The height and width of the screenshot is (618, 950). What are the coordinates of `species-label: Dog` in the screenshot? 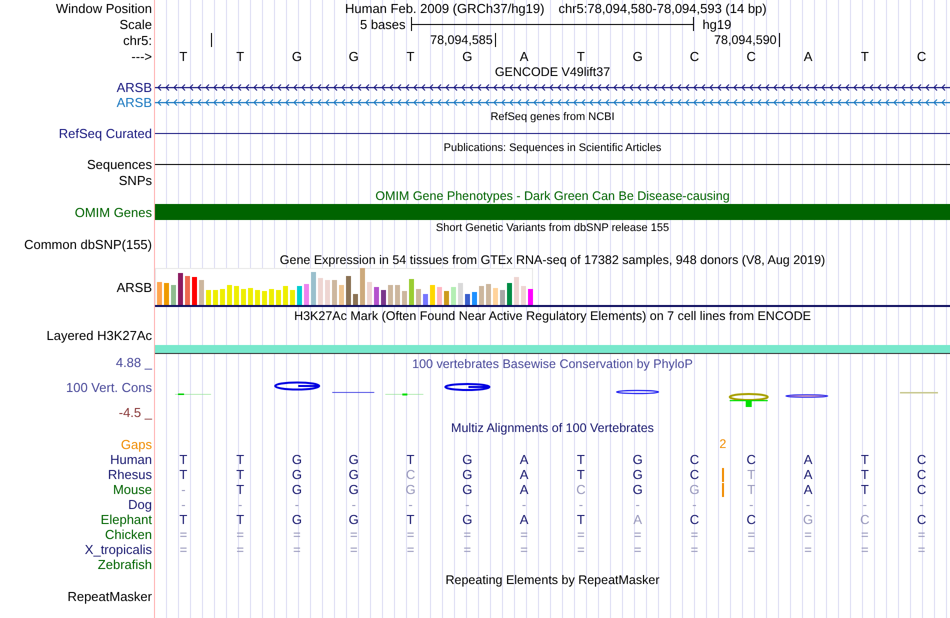 It's located at (140, 504).